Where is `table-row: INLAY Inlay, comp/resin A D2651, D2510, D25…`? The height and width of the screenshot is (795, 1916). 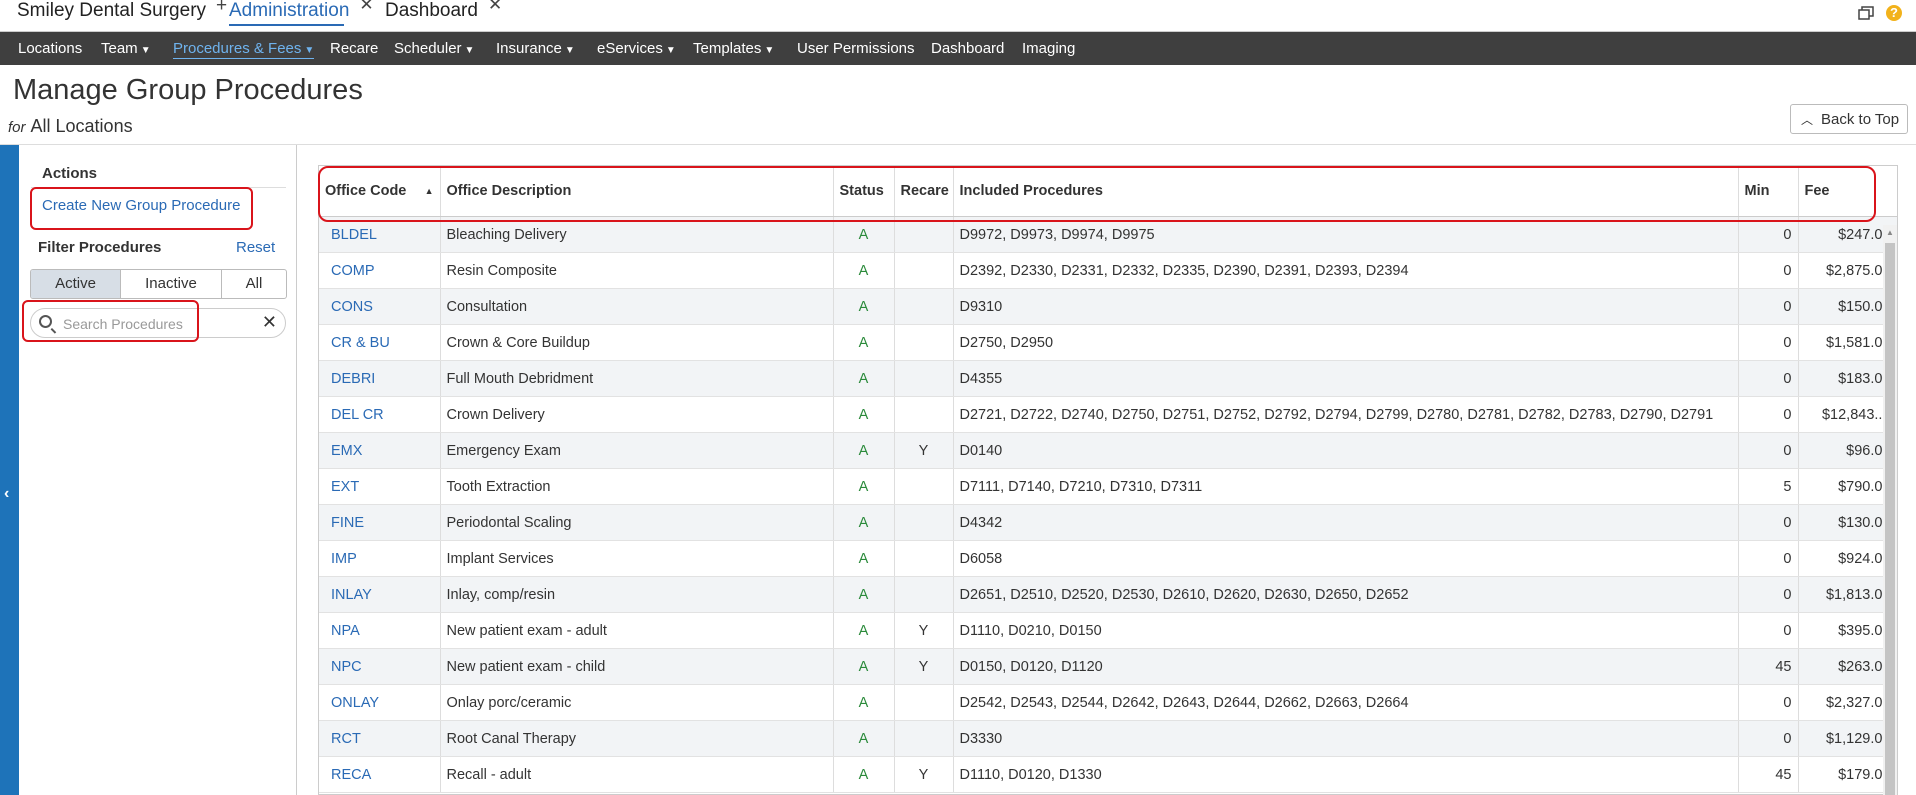
table-row: INLAY Inlay, comp/resin A D2651, D2510, D25… is located at coordinates (1108, 594).